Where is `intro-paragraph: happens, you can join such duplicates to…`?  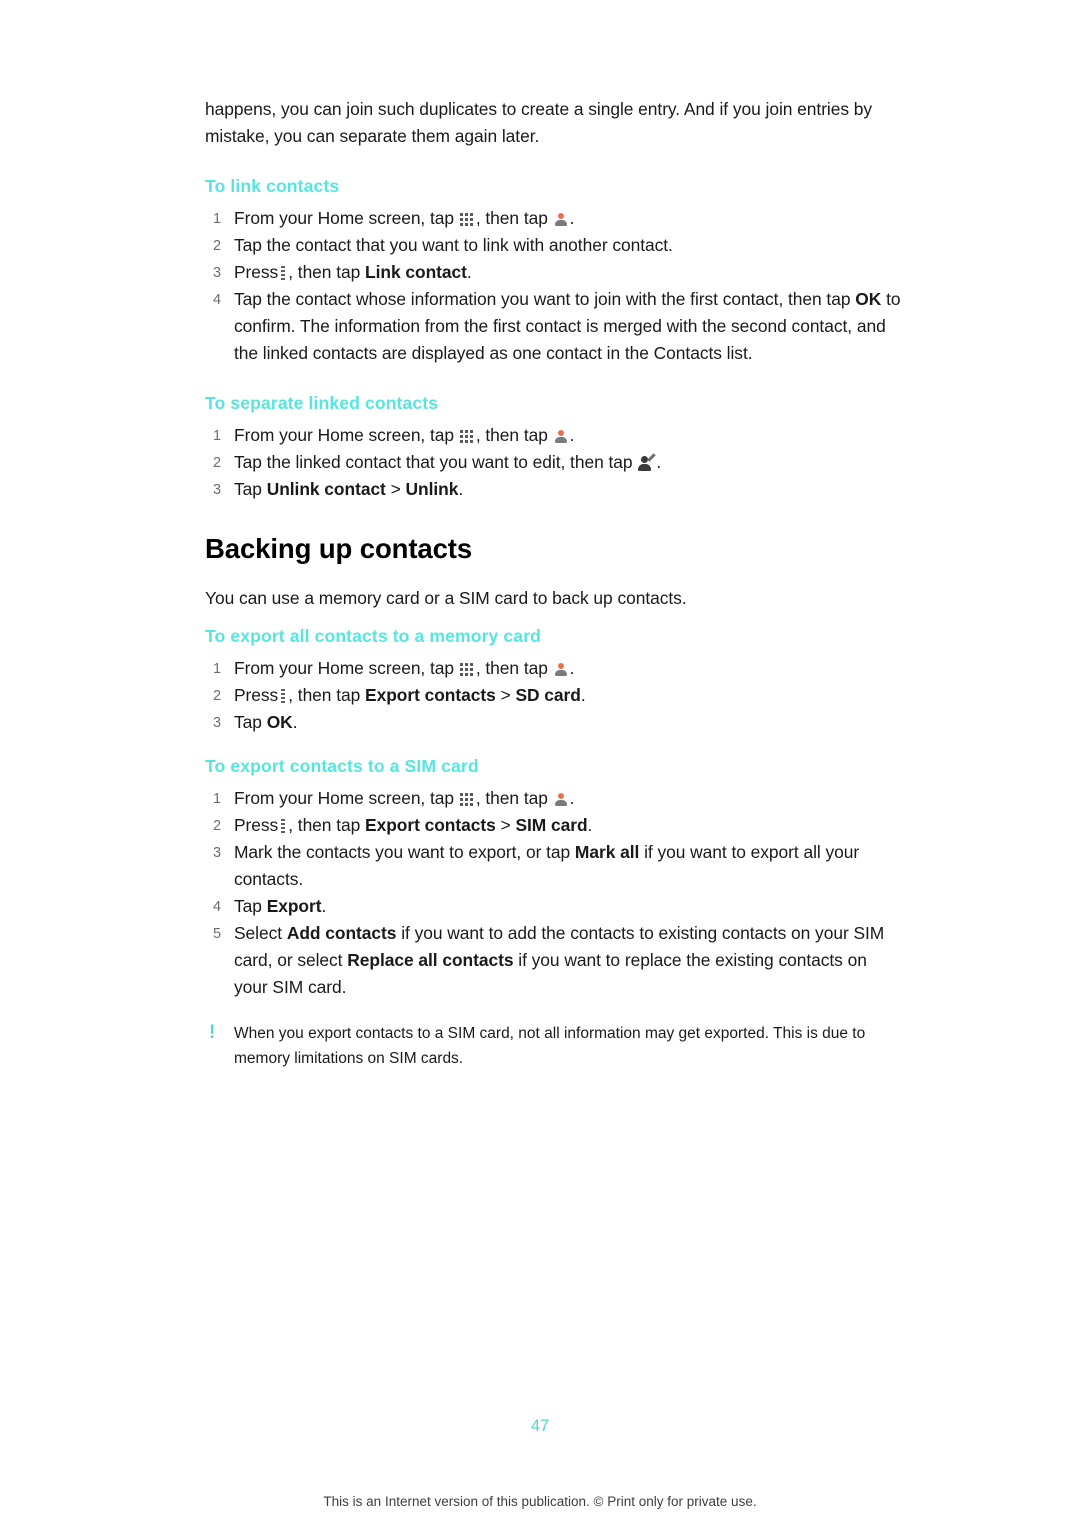
intro-paragraph: happens, you can join such duplicates to… is located at coordinates (539, 122).